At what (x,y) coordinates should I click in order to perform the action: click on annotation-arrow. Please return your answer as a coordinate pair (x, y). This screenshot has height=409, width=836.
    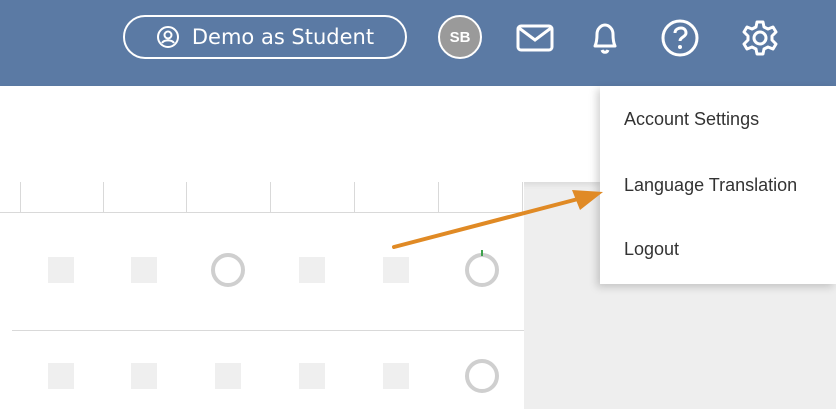
    Looking at the image, I should click on (497, 219).